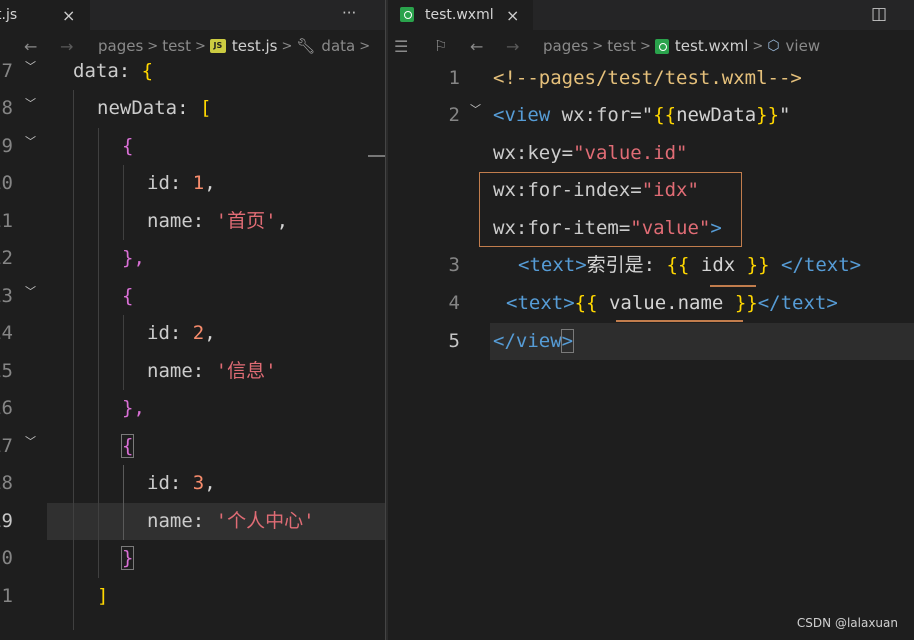 The image size is (914, 640). Describe the element at coordinates (666, 303) in the screenshot. I see `token: value.name` at that location.